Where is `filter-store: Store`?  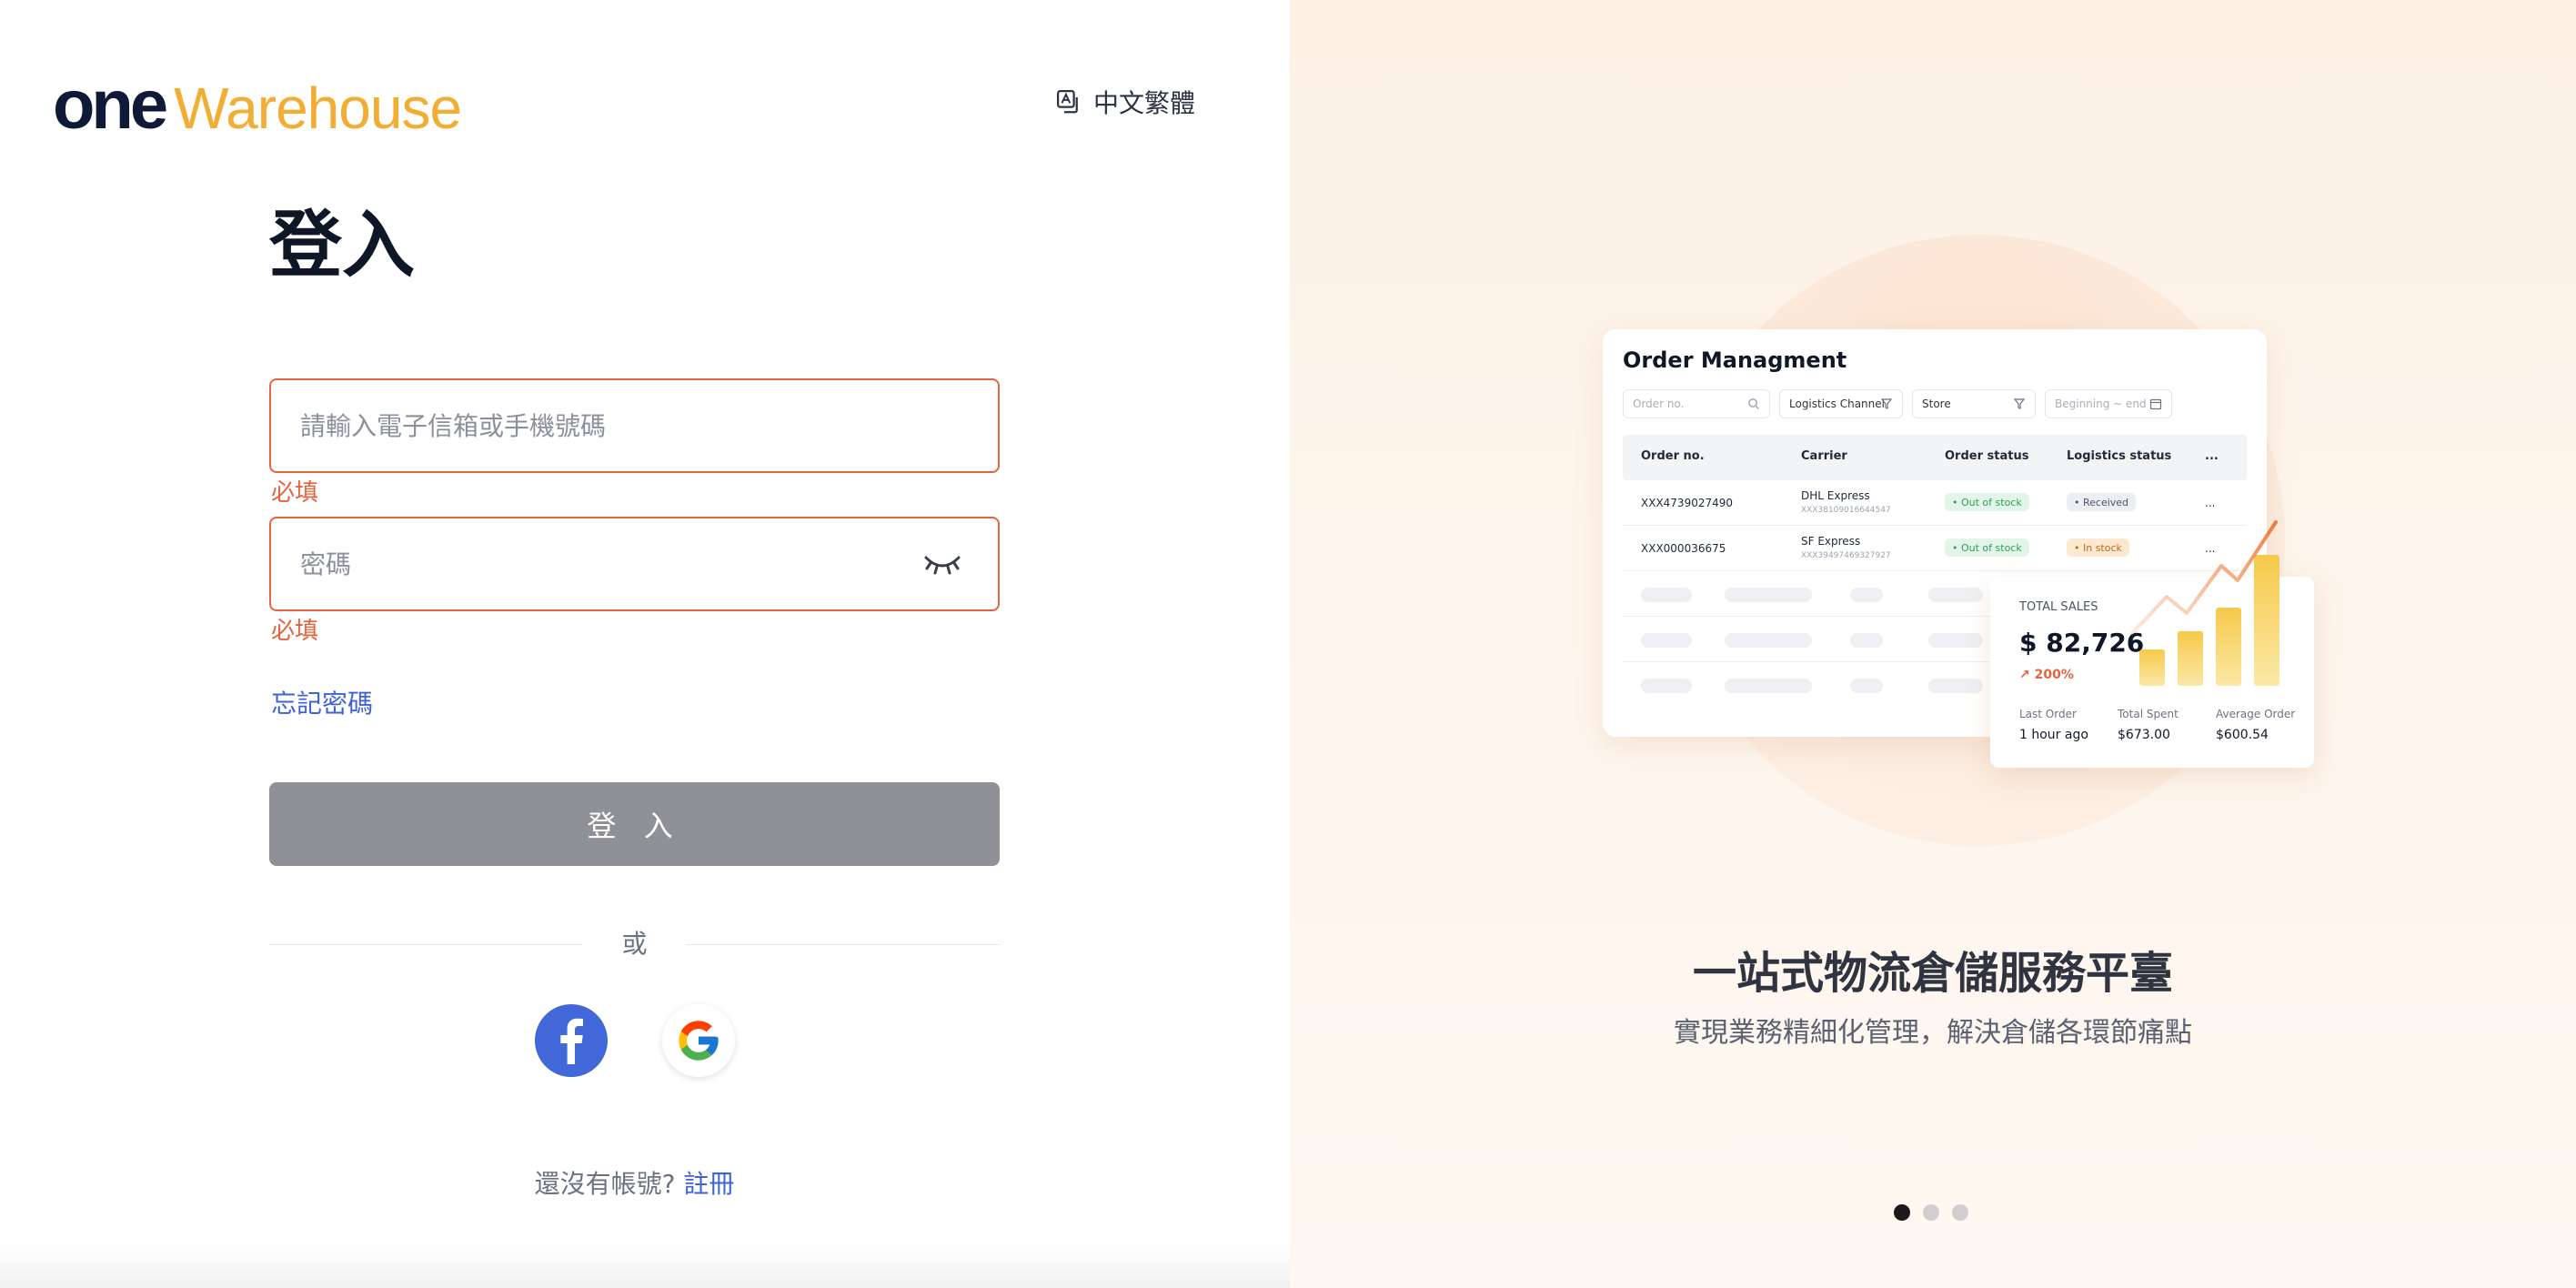 filter-store: Store is located at coordinates (1974, 403).